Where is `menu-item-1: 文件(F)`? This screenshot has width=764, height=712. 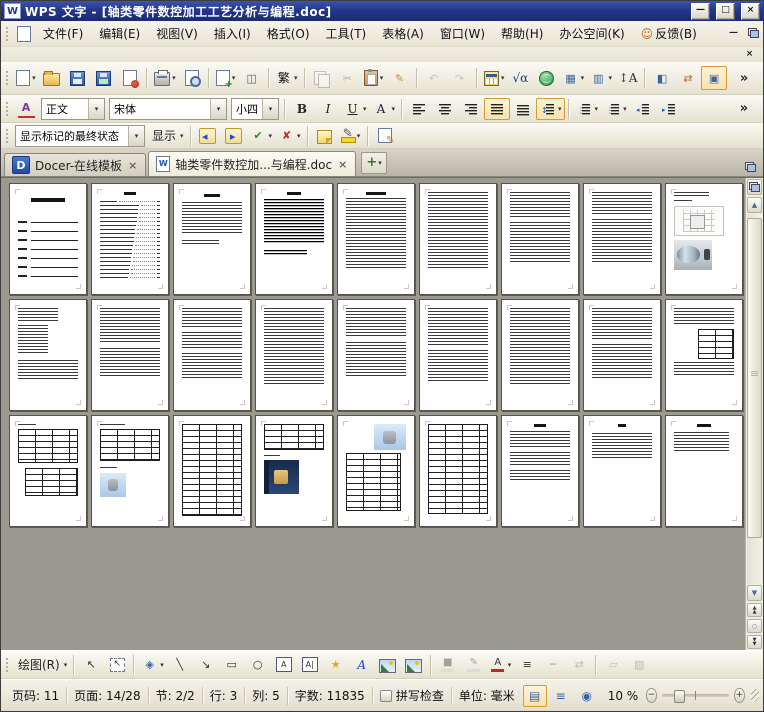 menu-item-1: 文件(F) is located at coordinates (63, 33).